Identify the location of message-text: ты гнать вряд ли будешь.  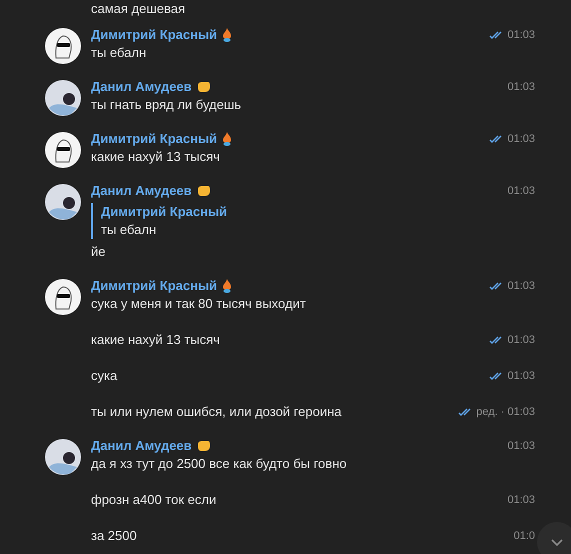
(166, 105).